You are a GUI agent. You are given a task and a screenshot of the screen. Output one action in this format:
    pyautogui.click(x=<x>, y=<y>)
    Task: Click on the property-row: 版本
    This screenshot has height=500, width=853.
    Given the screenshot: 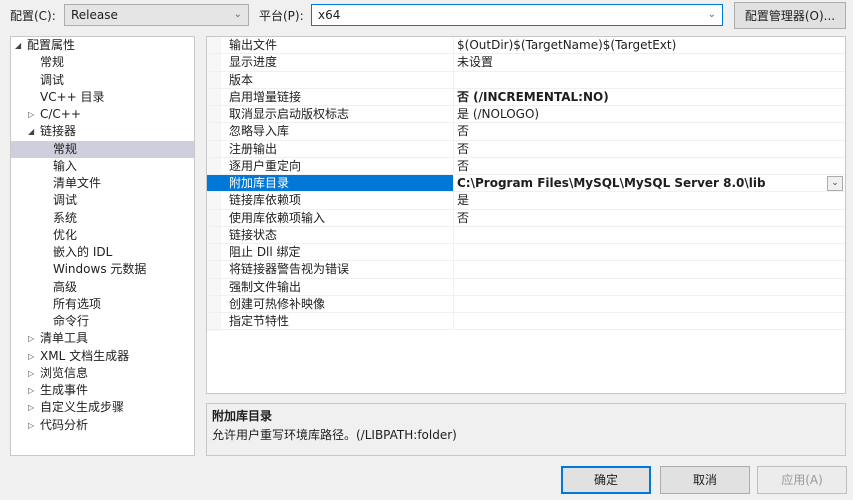 What is the action you would take?
    pyautogui.click(x=526, y=80)
    